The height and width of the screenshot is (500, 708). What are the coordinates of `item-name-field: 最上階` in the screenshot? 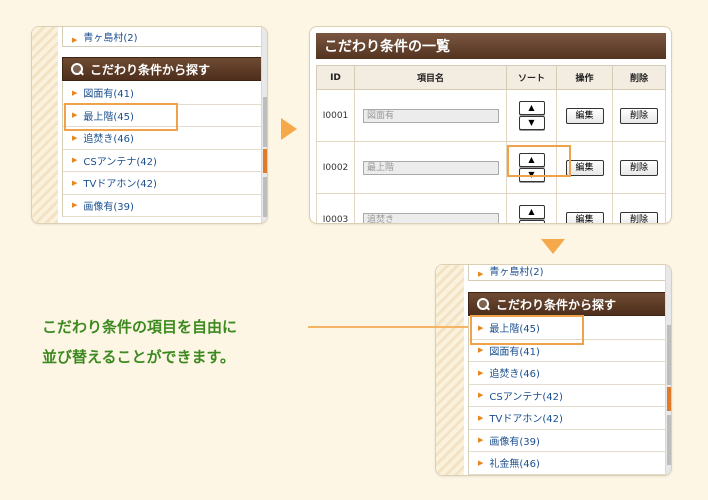 It's located at (431, 167).